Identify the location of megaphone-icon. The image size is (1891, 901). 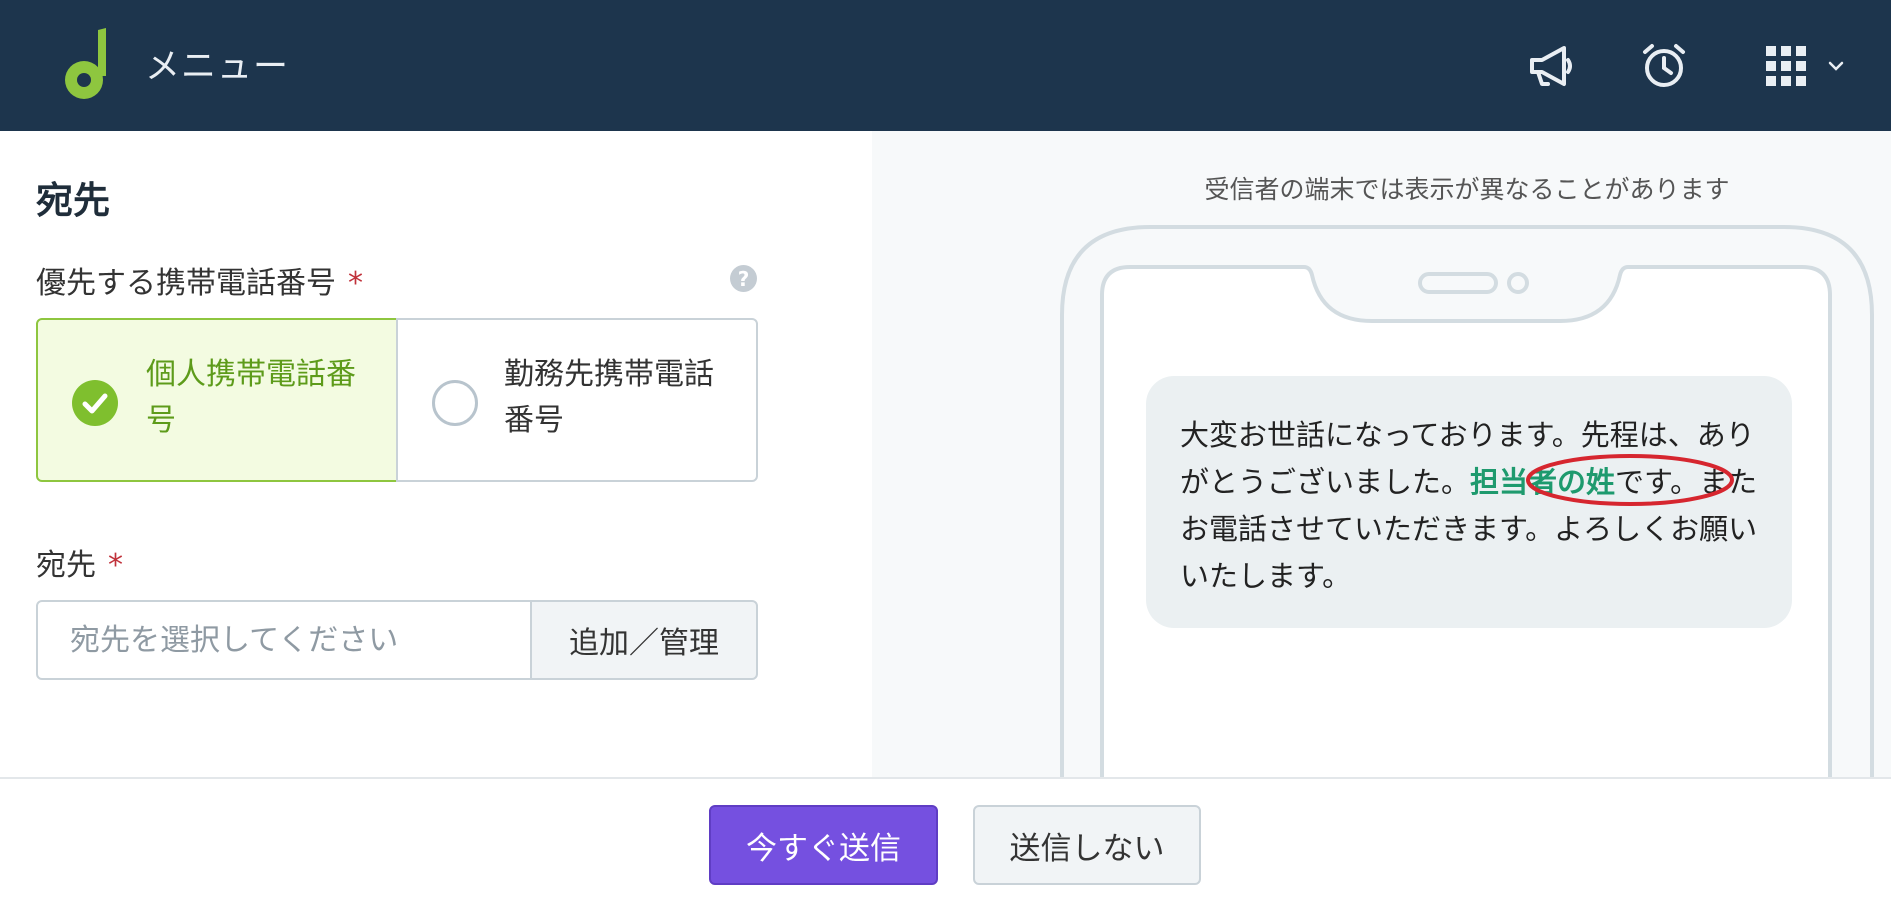
(1550, 66).